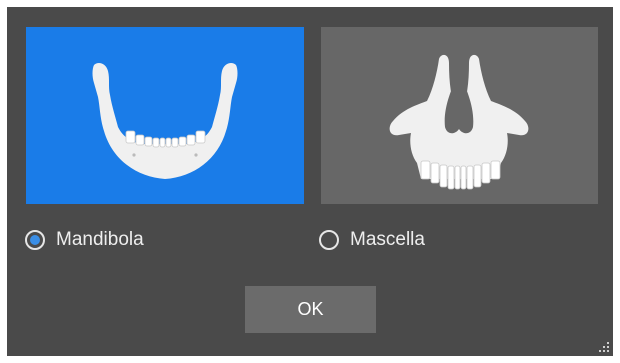  What do you see at coordinates (387, 239) in the screenshot?
I see `radio-label-mascella: Mascella` at bounding box center [387, 239].